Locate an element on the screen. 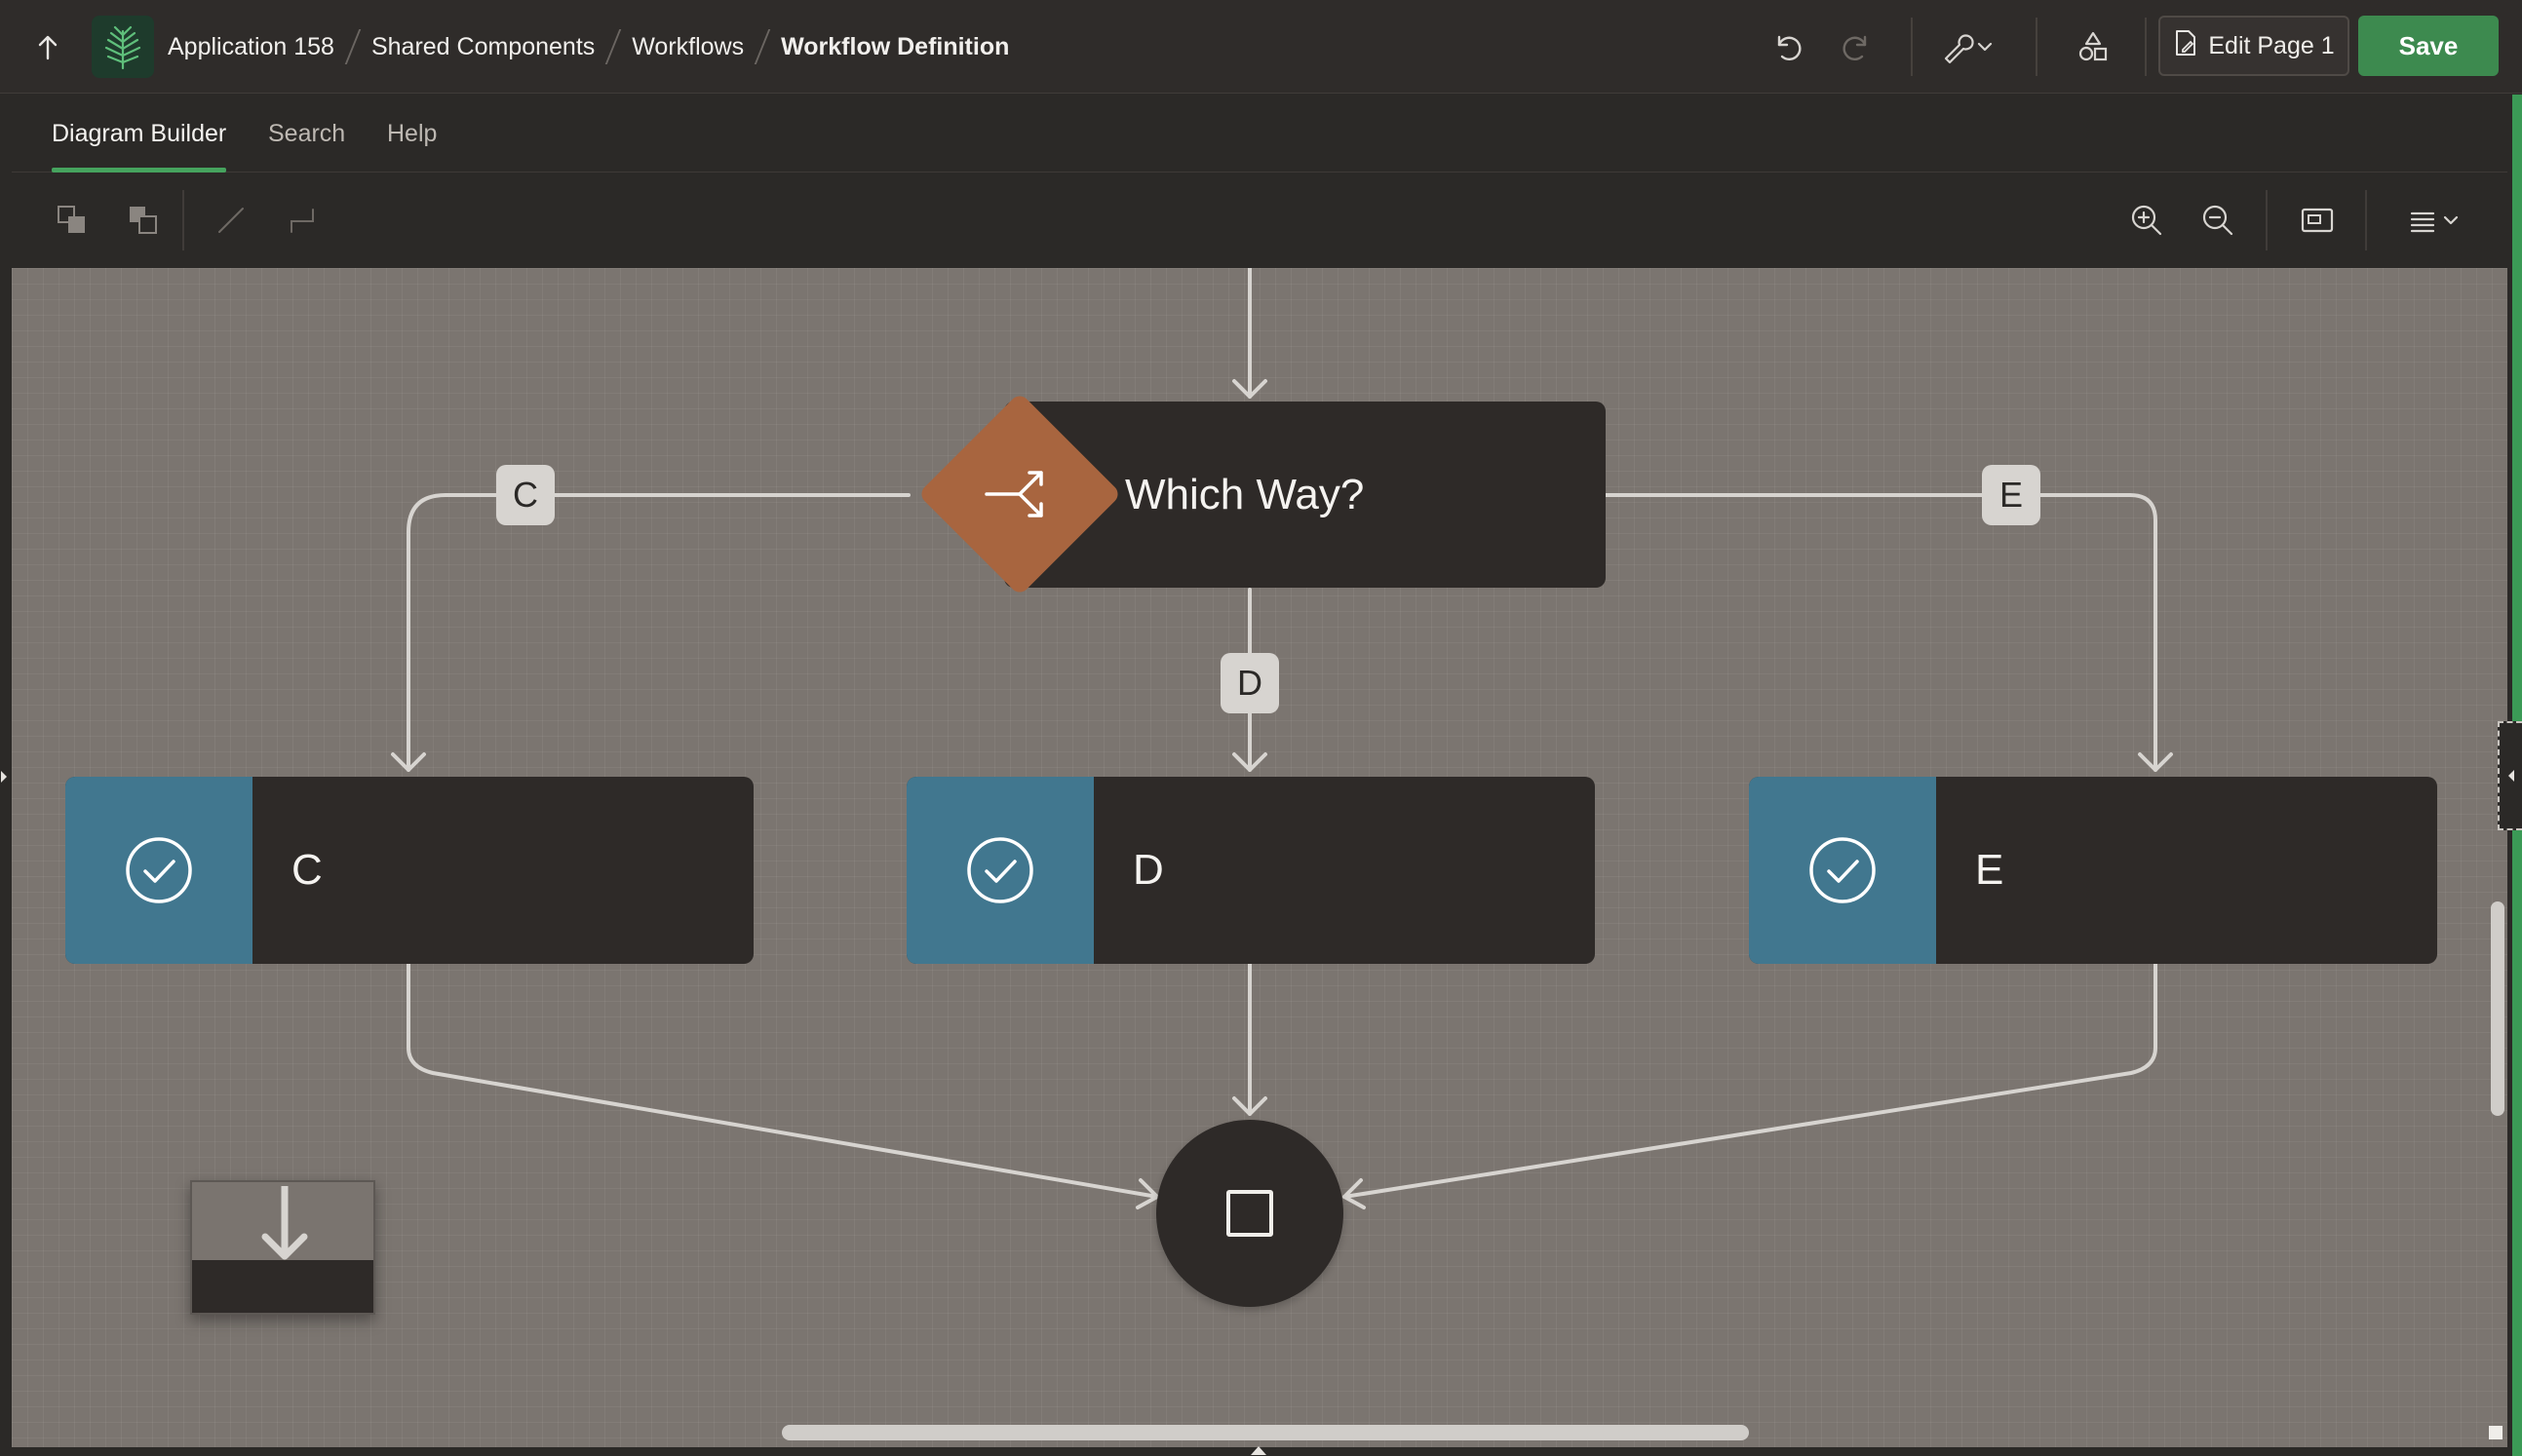 This screenshot has width=2522, height=1456. chevron-right-icon is located at coordinates (4, 777).